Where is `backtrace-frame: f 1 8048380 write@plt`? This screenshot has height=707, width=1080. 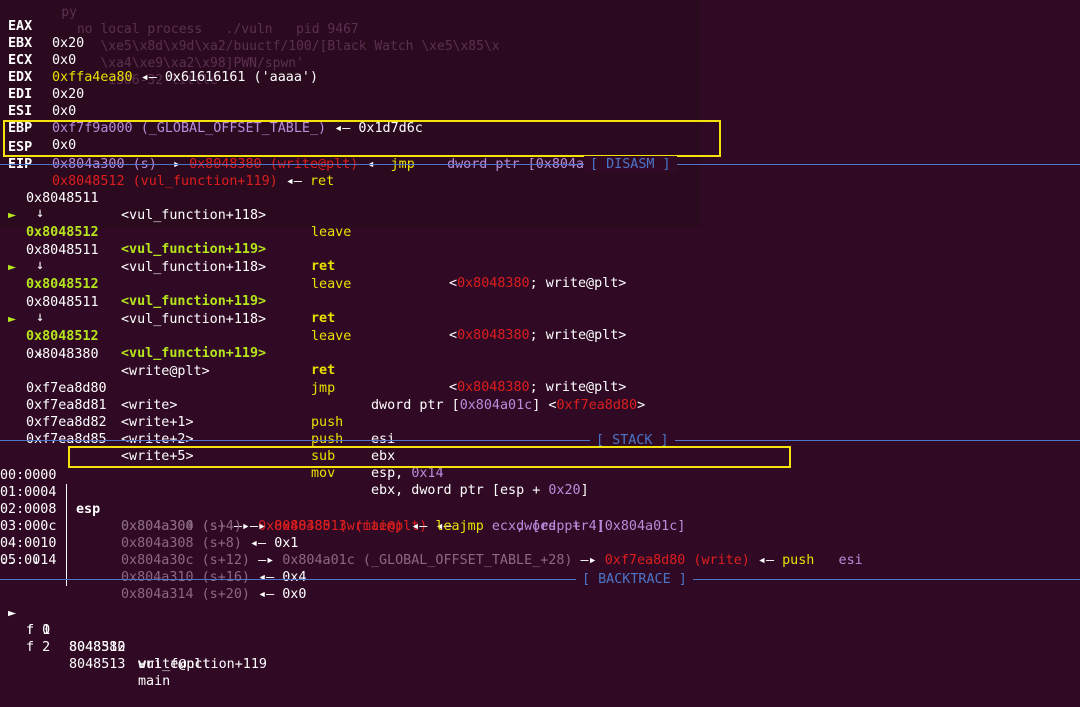 backtrace-frame: f 1 8048380 write@plt is located at coordinates (105, 638).